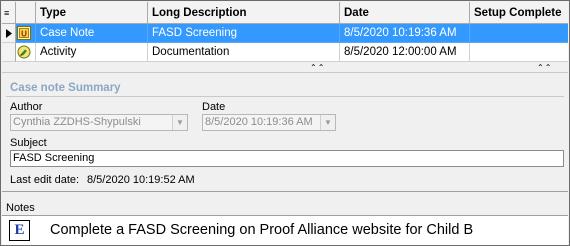 The image size is (570, 246). What do you see at coordinates (405, 13) in the screenshot?
I see `column-header-date: Date` at bounding box center [405, 13].